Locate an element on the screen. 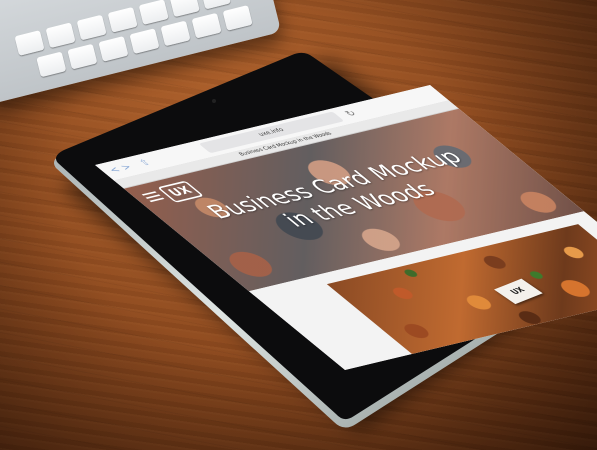 The height and width of the screenshot is (450, 597). business-card: UX is located at coordinates (518, 291).